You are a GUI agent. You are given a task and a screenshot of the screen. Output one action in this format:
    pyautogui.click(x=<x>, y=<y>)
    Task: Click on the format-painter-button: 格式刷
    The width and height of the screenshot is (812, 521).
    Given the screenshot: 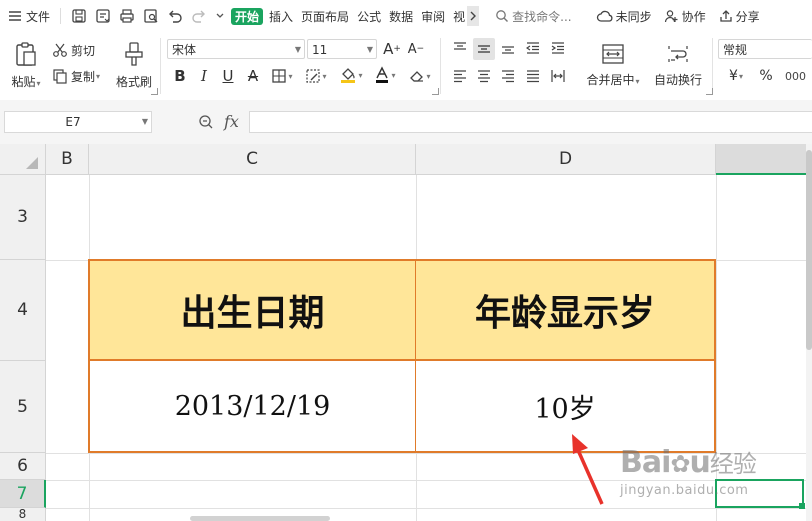 What is the action you would take?
    pyautogui.click(x=134, y=65)
    